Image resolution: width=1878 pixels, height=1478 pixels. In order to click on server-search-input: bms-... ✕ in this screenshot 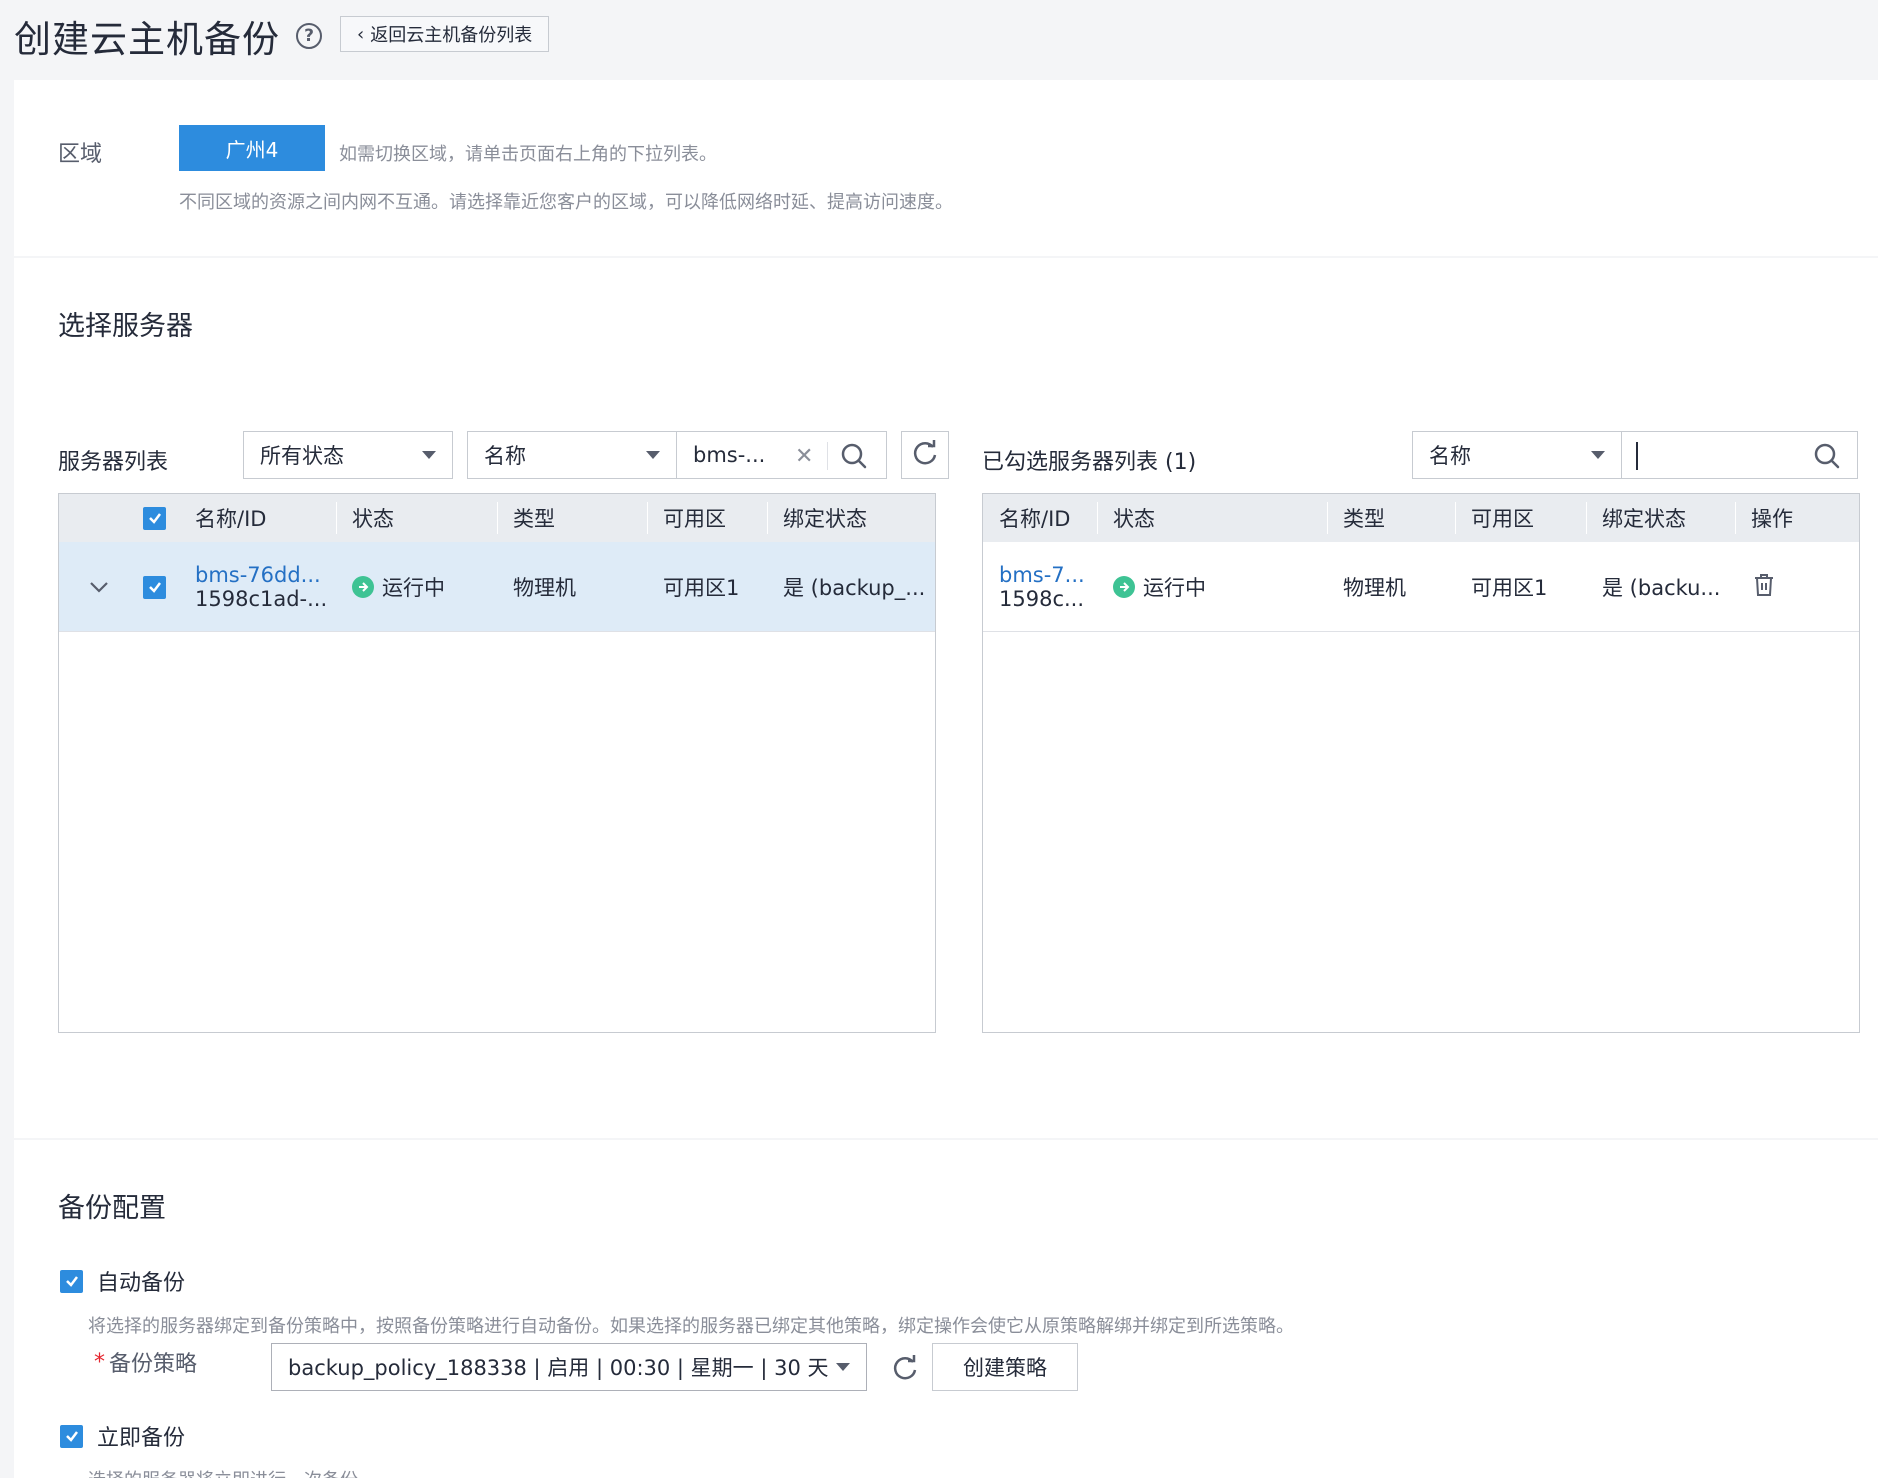, I will do `click(782, 455)`.